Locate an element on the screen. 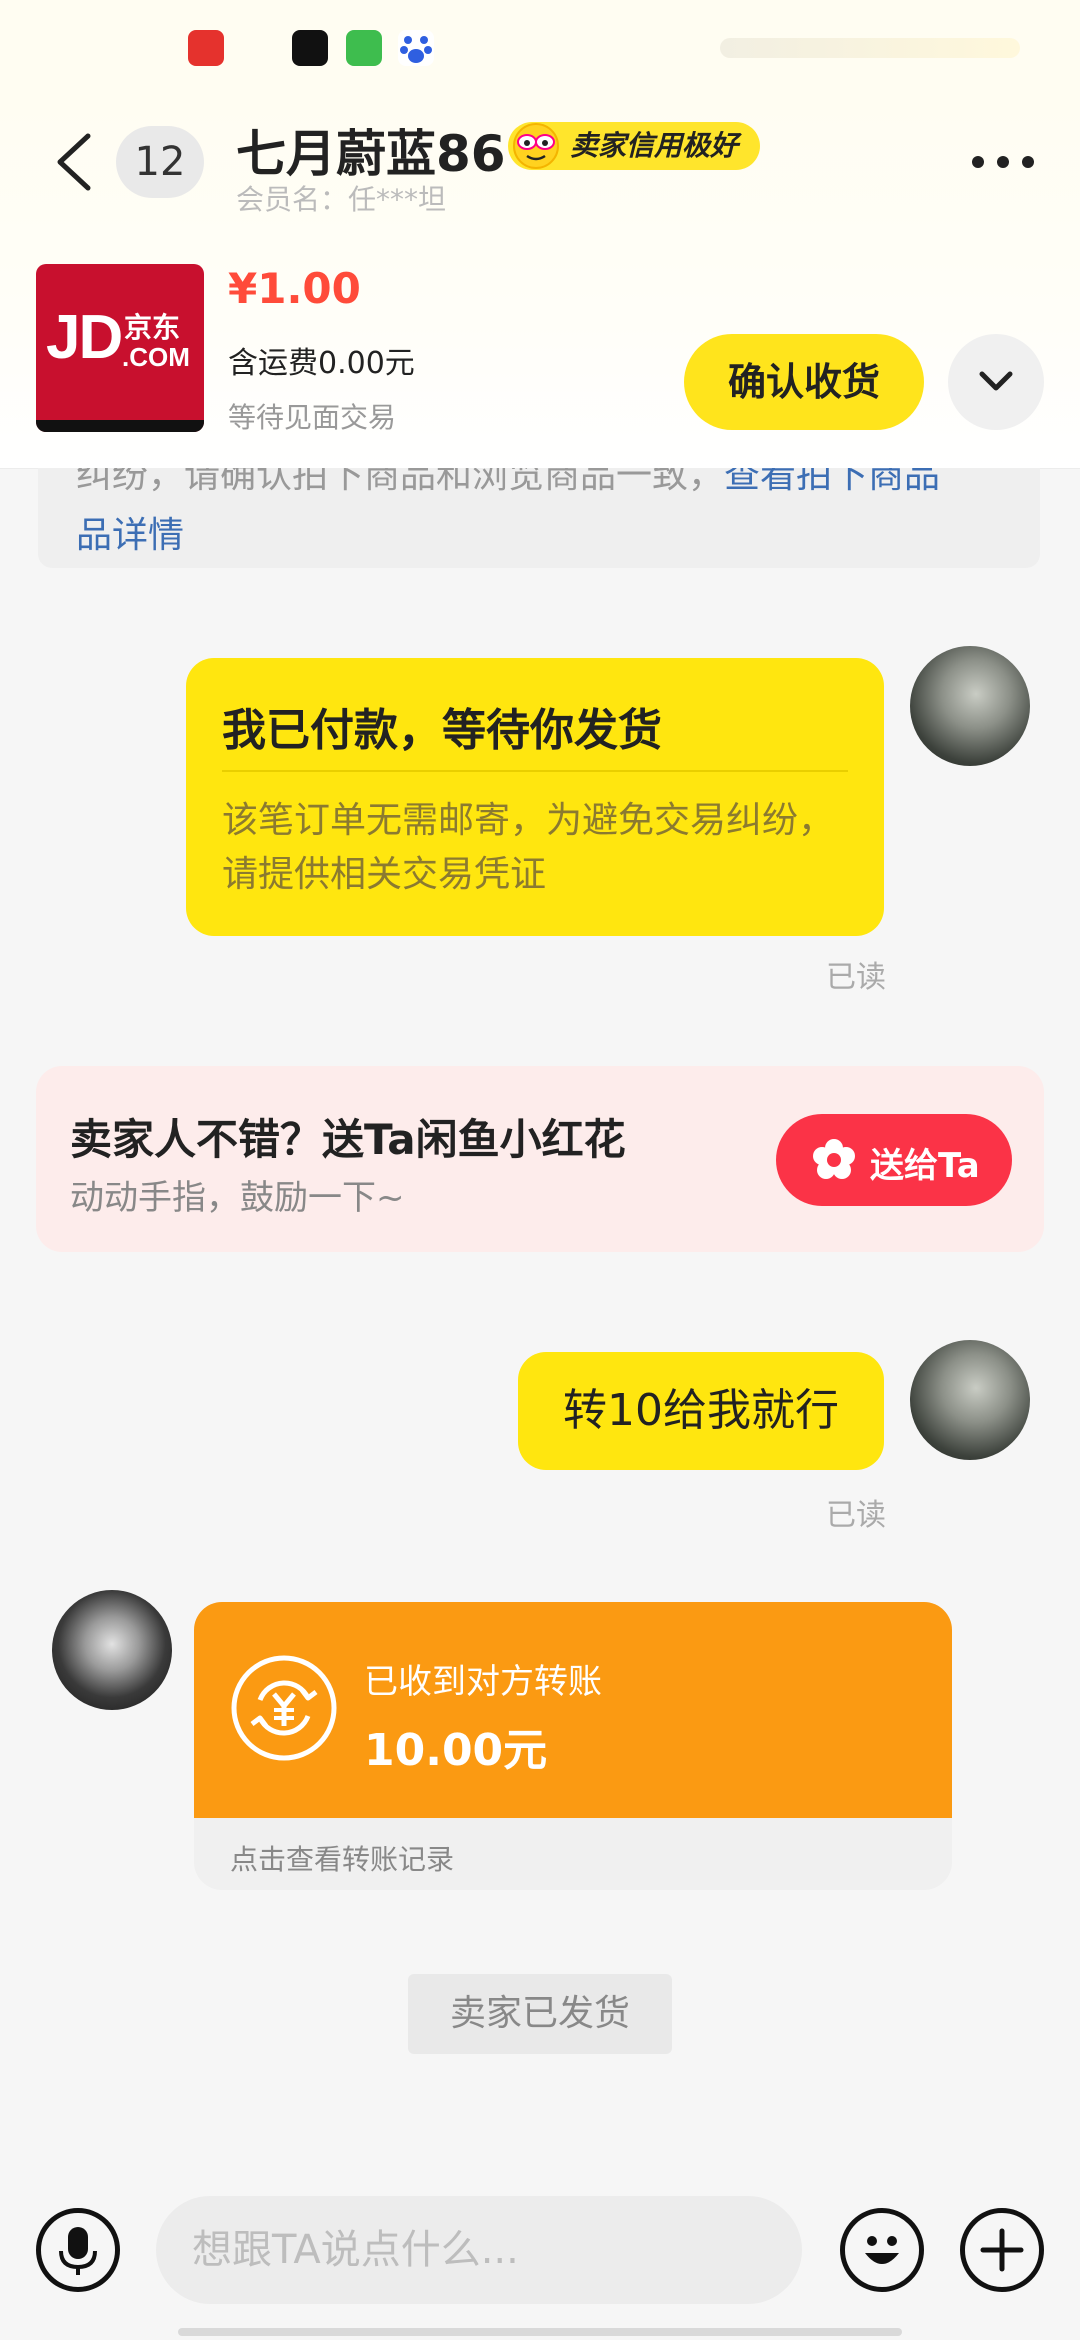 The height and width of the screenshot is (2340, 1080). view-order-item-link: 查看拍下商品 is located at coordinates (832, 482).